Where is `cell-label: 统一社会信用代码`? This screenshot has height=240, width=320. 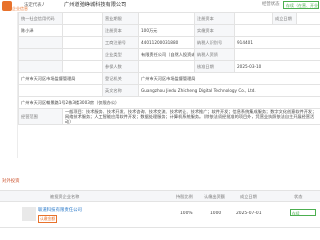 cell-label: 统一社会信用代码 is located at coordinates (40, 18).